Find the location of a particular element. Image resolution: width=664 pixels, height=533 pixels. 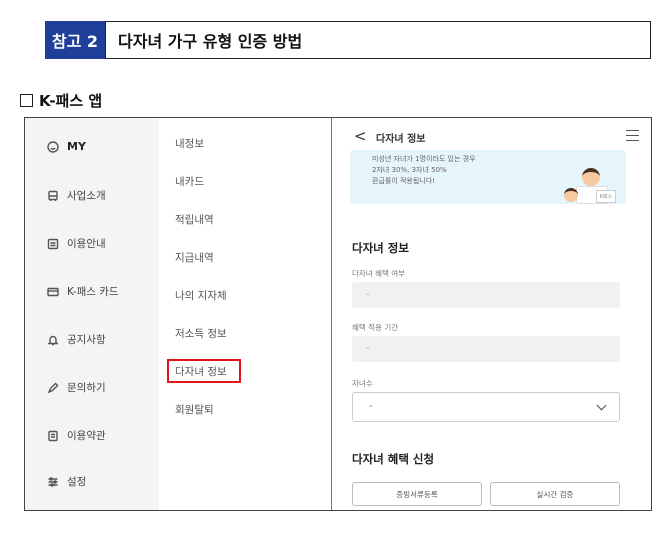

submenu-item-withdraw: 회원탈퇴 is located at coordinates (194, 409).